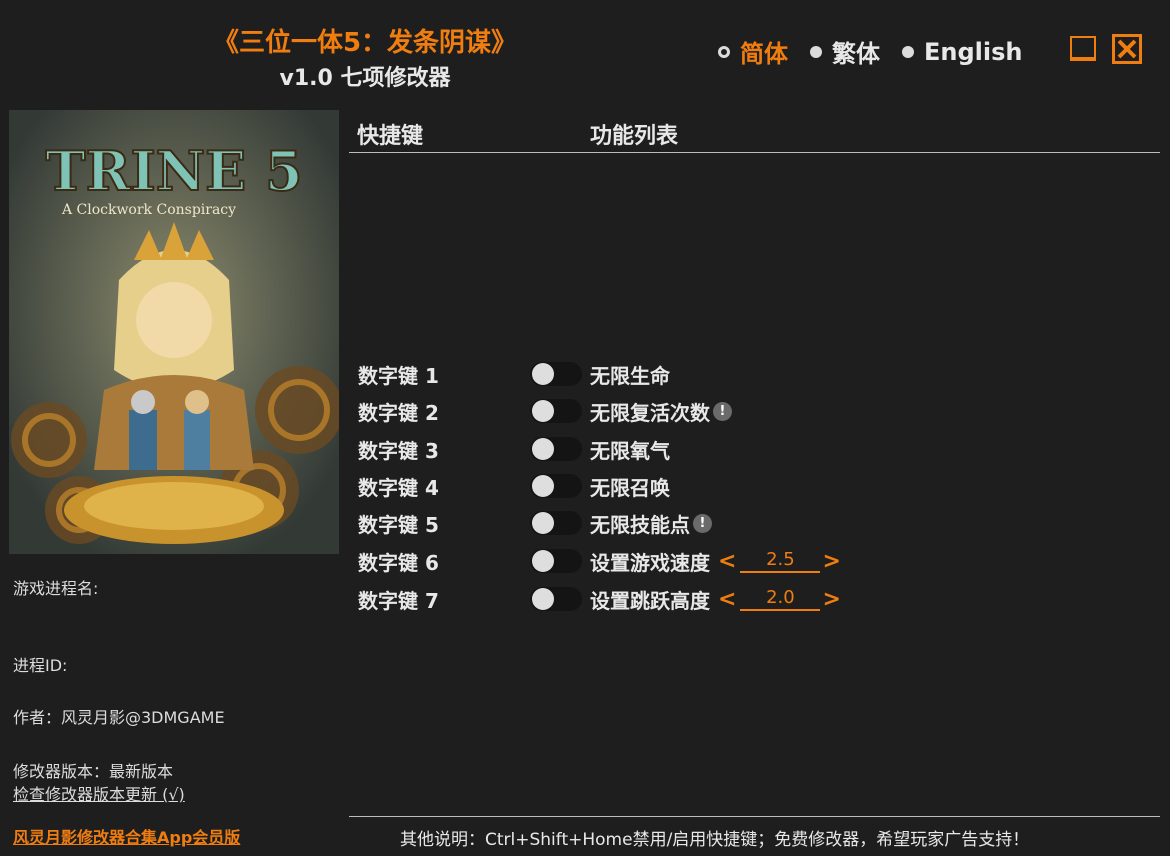 The image size is (1170, 856). I want to click on value-input: 2.0, so click(780, 599).